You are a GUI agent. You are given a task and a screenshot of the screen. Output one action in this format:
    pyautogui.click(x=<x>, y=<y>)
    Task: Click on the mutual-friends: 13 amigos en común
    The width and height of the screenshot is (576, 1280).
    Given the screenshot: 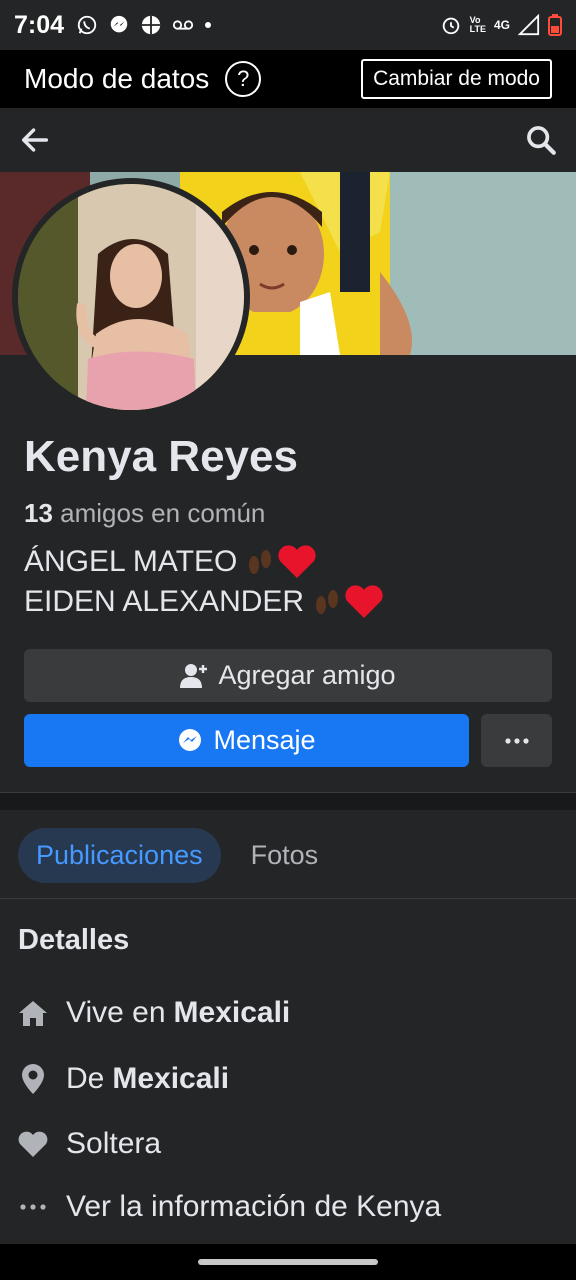 What is the action you would take?
    pyautogui.click(x=144, y=513)
    